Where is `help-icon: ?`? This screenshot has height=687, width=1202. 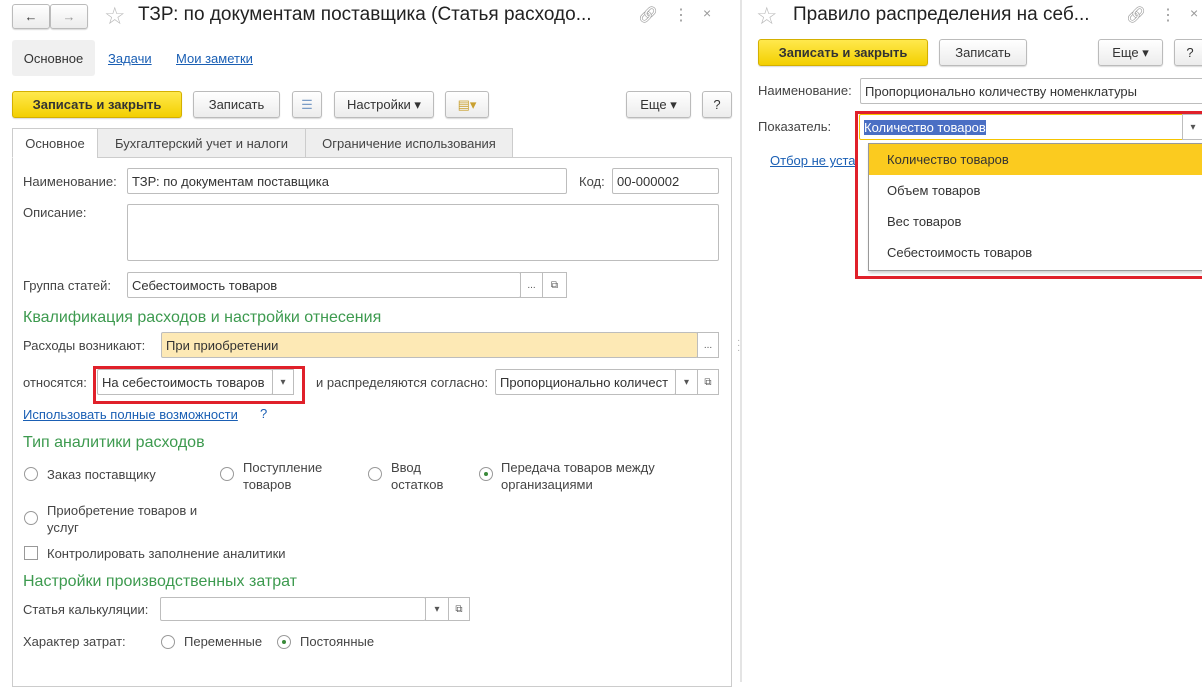 help-icon: ? is located at coordinates (263, 413).